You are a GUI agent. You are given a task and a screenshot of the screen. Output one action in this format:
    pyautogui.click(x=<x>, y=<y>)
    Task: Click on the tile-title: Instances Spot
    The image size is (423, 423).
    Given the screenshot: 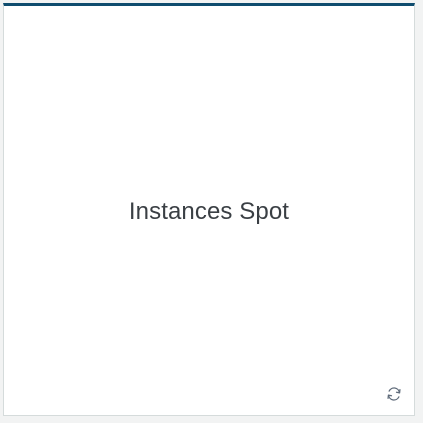 What is the action you would take?
    pyautogui.click(x=209, y=211)
    